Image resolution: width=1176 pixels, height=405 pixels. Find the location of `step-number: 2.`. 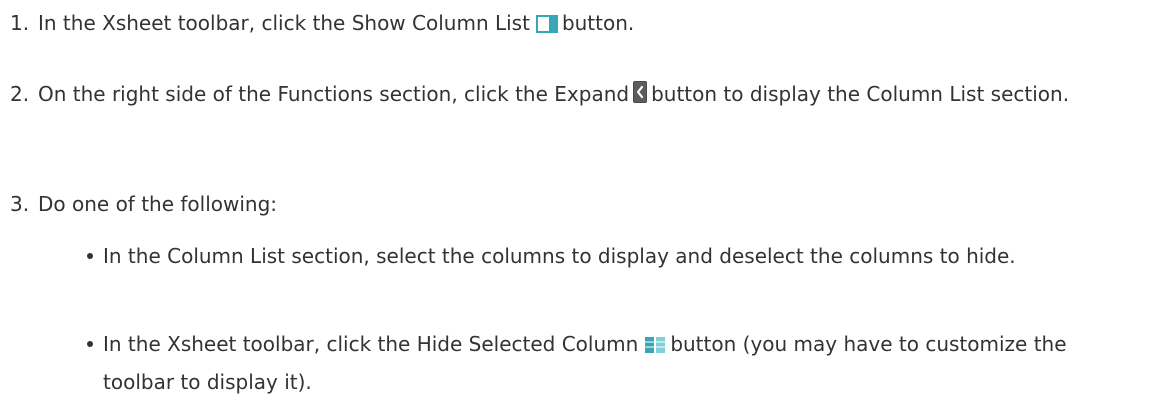

step-number: 2. is located at coordinates (20, 94).